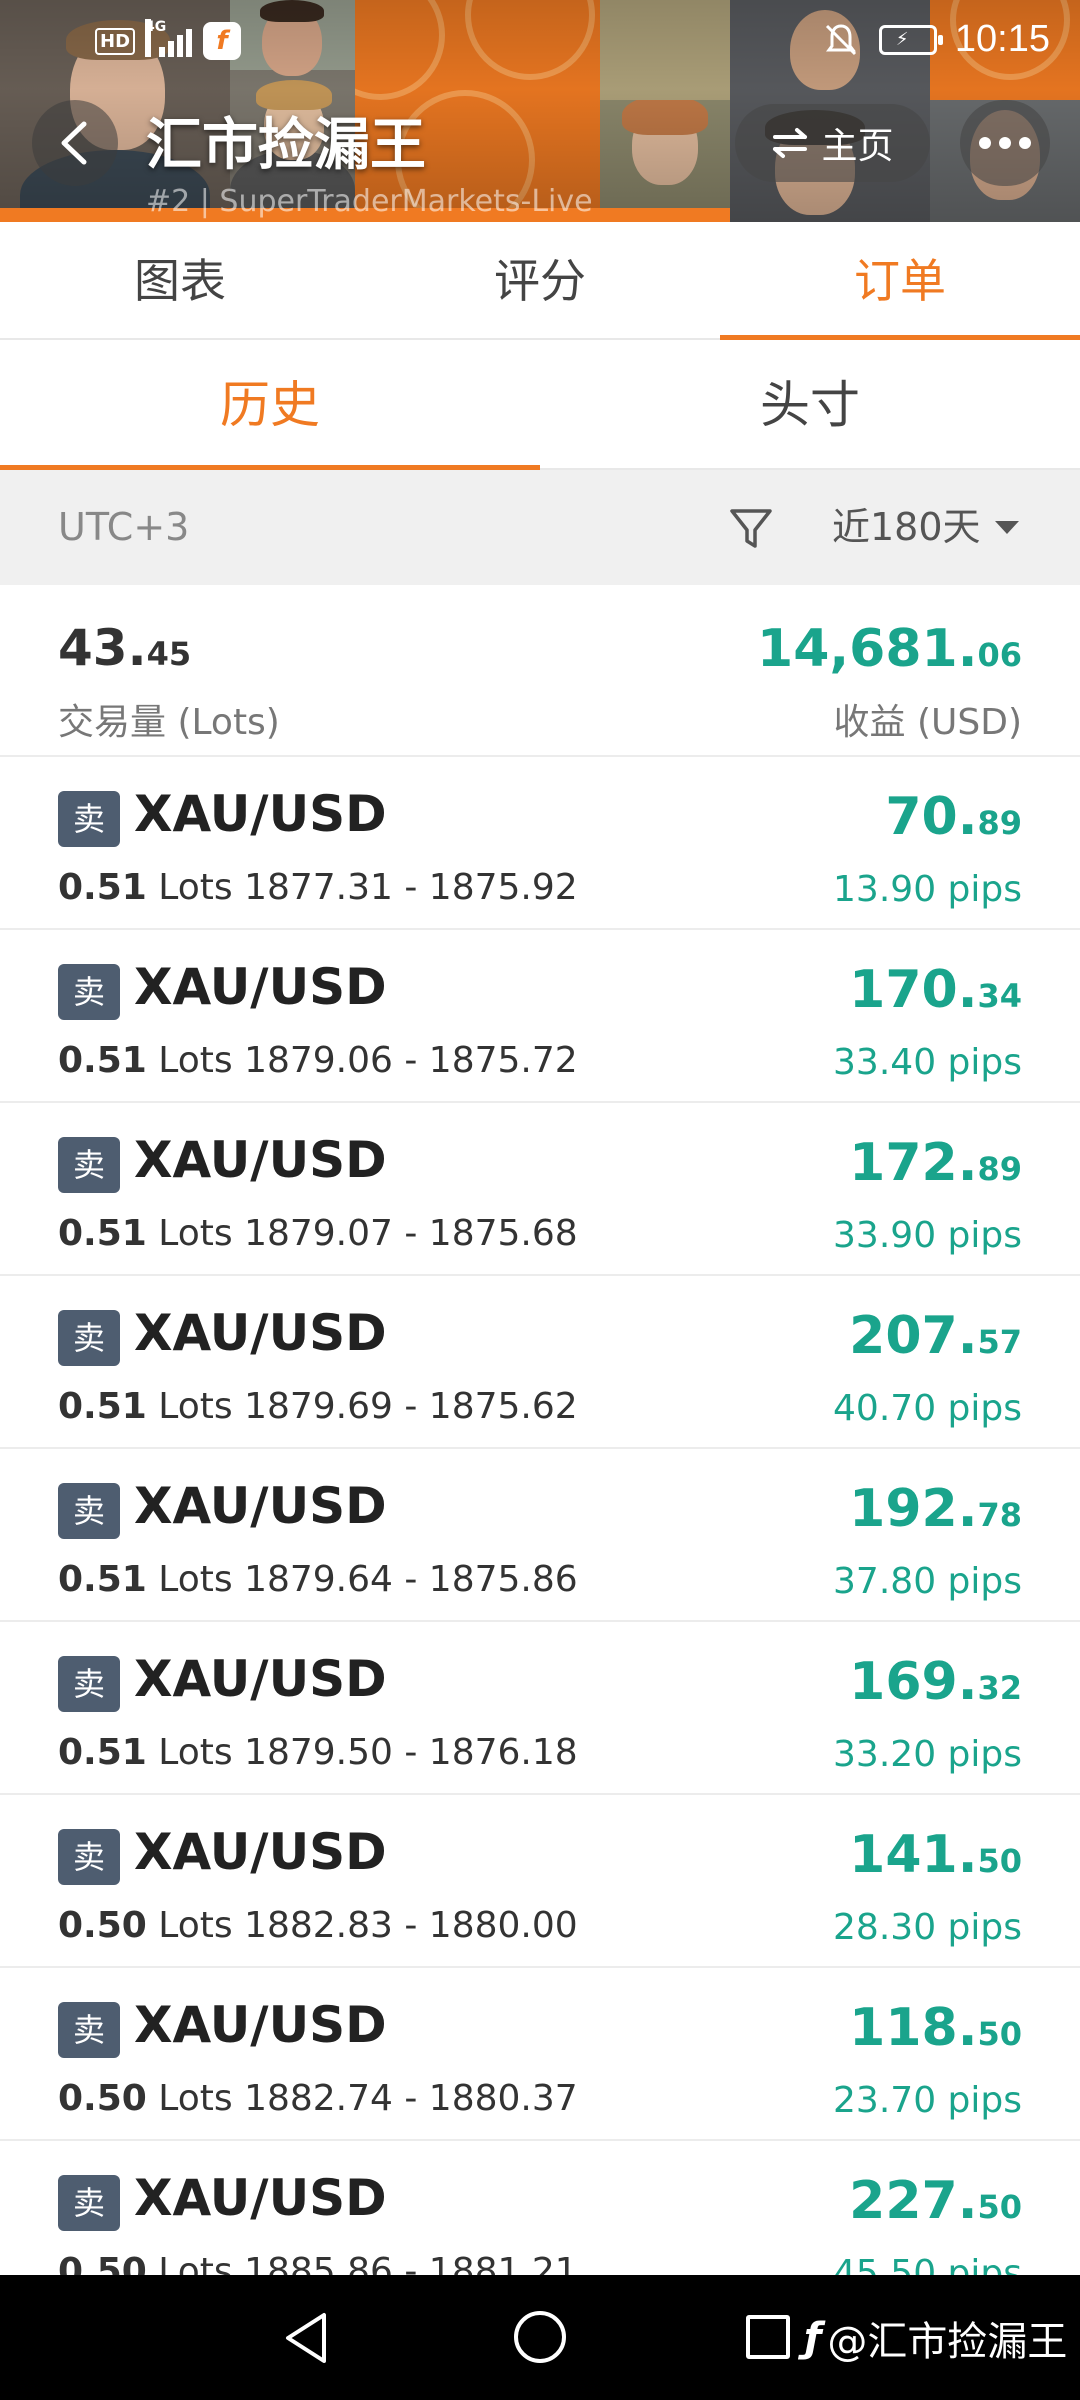 The height and width of the screenshot is (2400, 1080). I want to click on home-button: 主页, so click(832, 143).